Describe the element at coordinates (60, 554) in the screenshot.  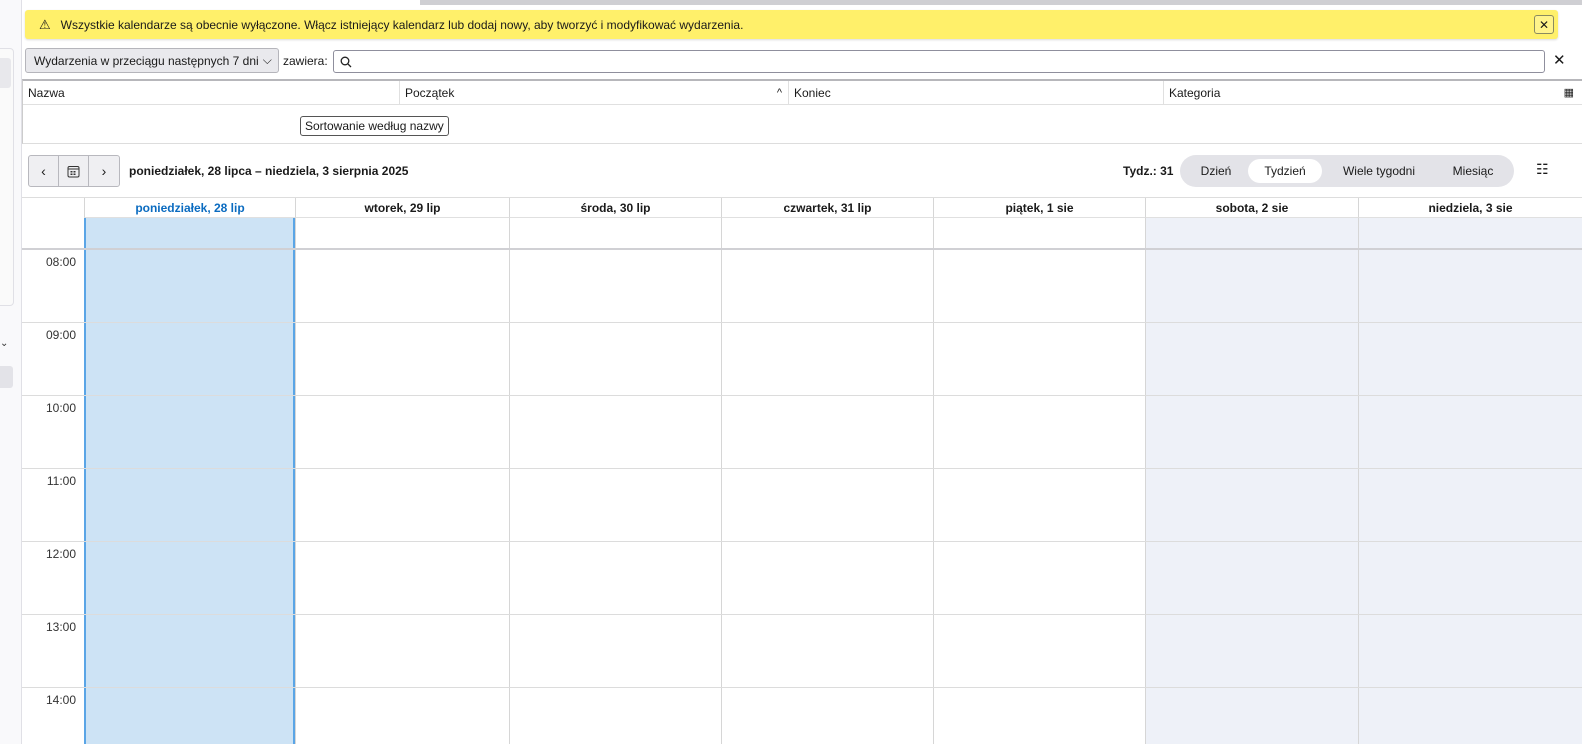
I see `hour-label: 12:00` at that location.